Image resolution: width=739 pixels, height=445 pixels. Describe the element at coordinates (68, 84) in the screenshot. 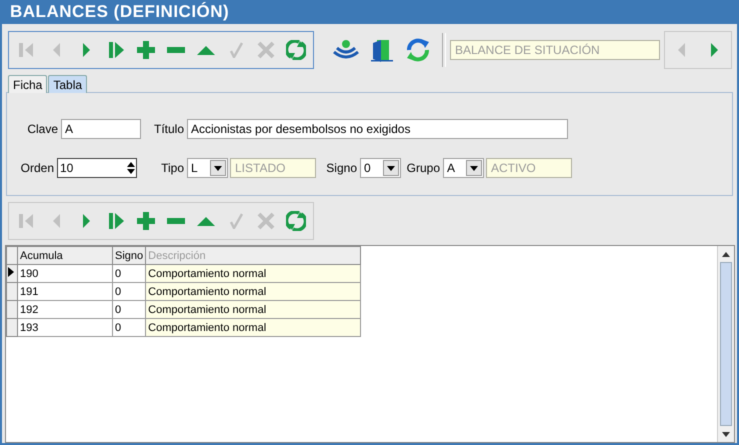

I see `tab: Tabla` at that location.